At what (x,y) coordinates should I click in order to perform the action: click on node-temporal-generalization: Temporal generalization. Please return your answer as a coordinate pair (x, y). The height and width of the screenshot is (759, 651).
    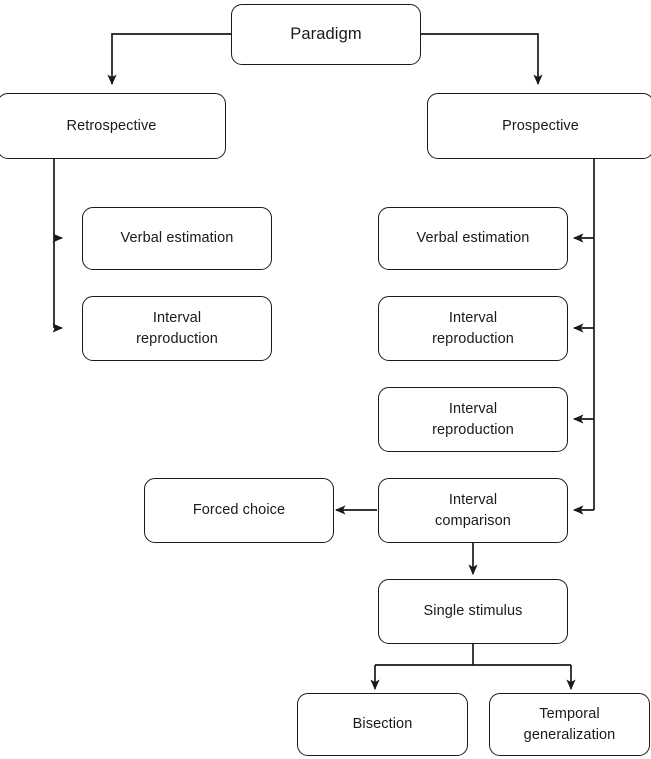
    Looking at the image, I should click on (569, 724).